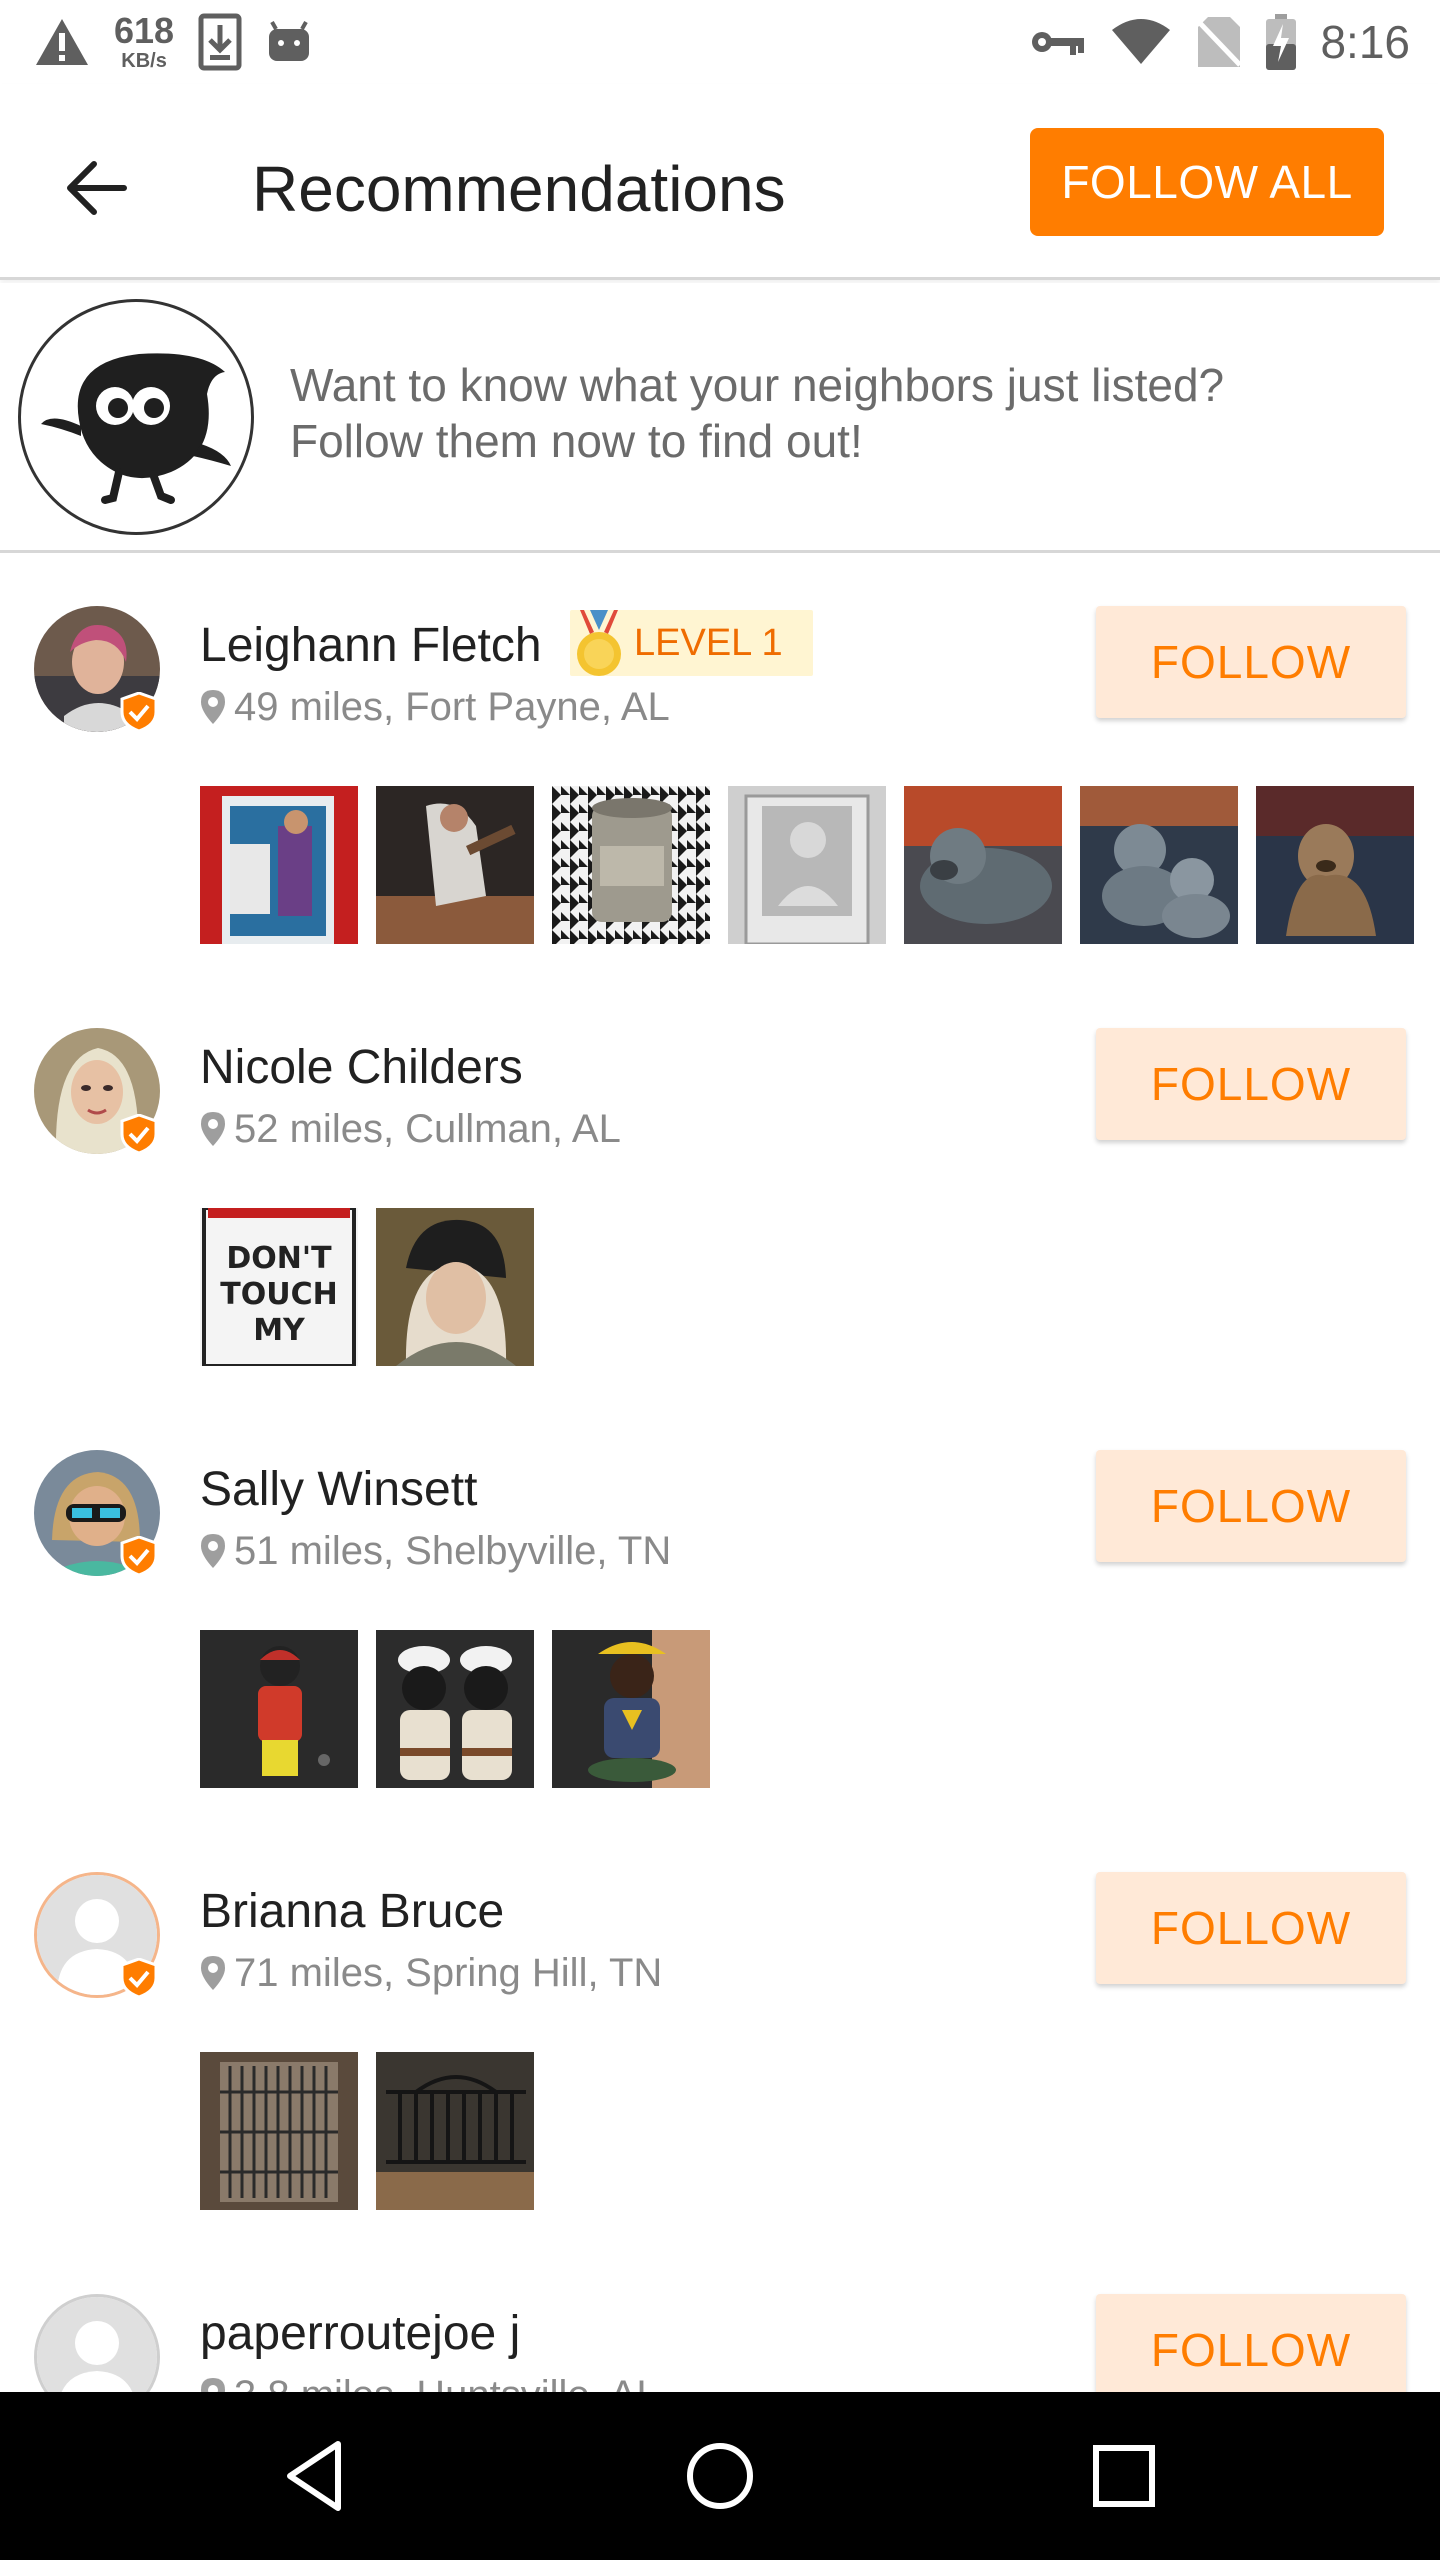  What do you see at coordinates (352, 1912) in the screenshot?
I see `user-name: Brianna Bruce` at bounding box center [352, 1912].